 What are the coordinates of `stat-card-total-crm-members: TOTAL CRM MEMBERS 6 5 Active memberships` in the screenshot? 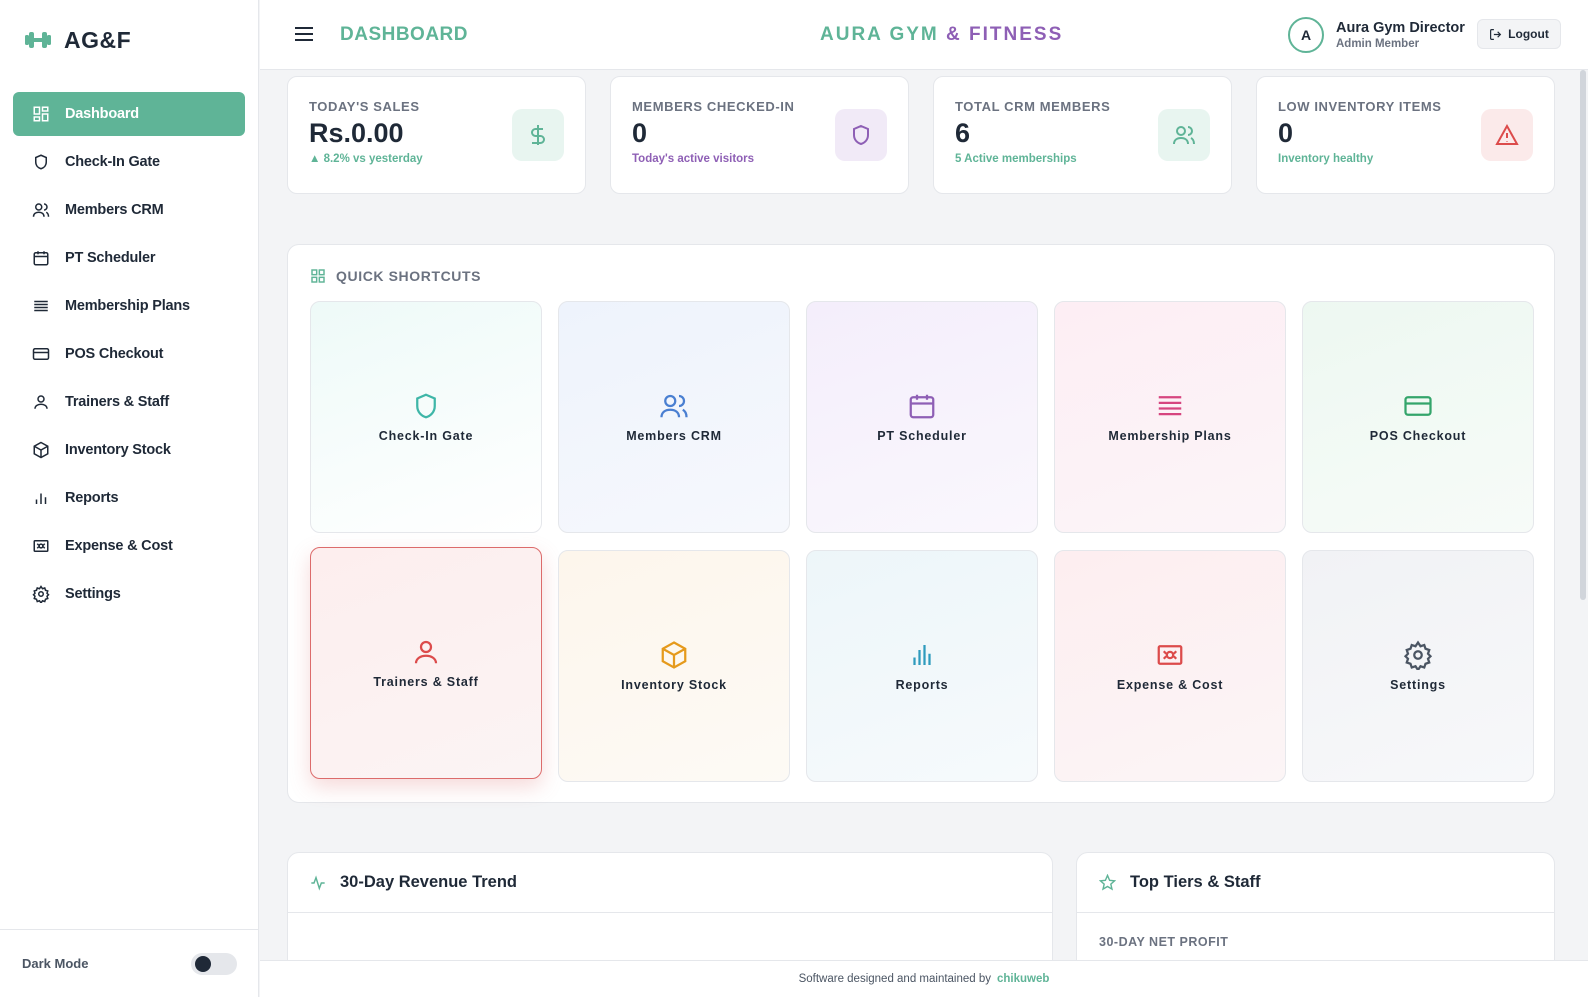 It's located at (1082, 135).